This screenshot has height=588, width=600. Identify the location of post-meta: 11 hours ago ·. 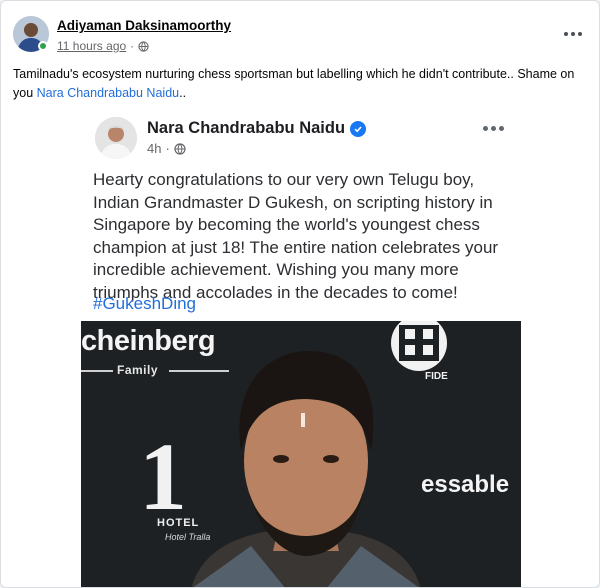
(103, 46).